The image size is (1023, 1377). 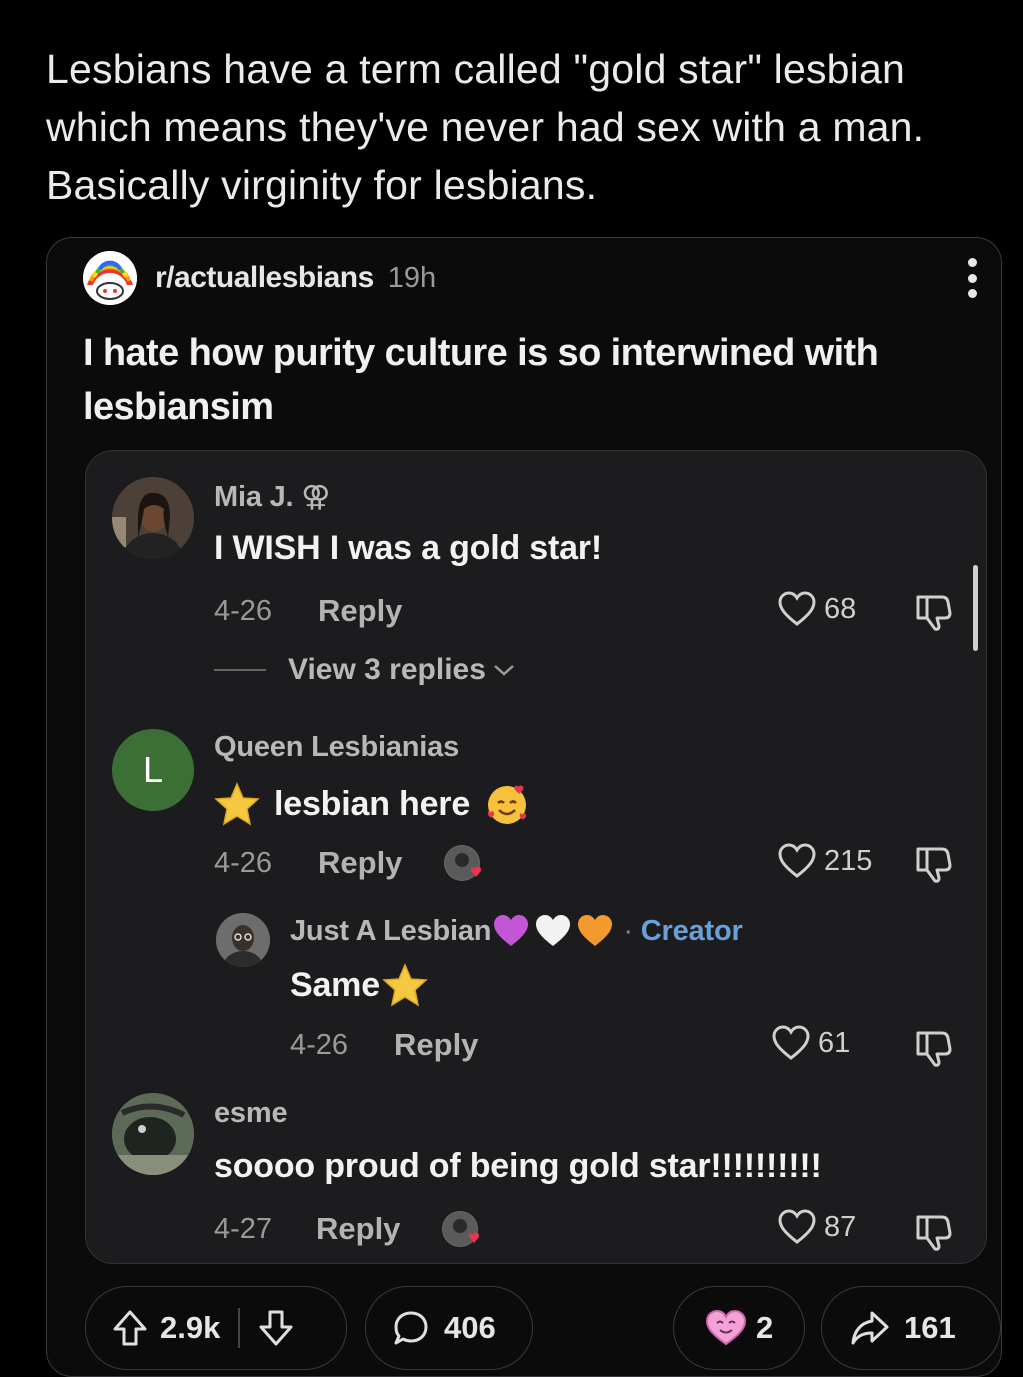 I want to click on comment-author-row: Just A Lesbian · Creator, so click(x=516, y=931).